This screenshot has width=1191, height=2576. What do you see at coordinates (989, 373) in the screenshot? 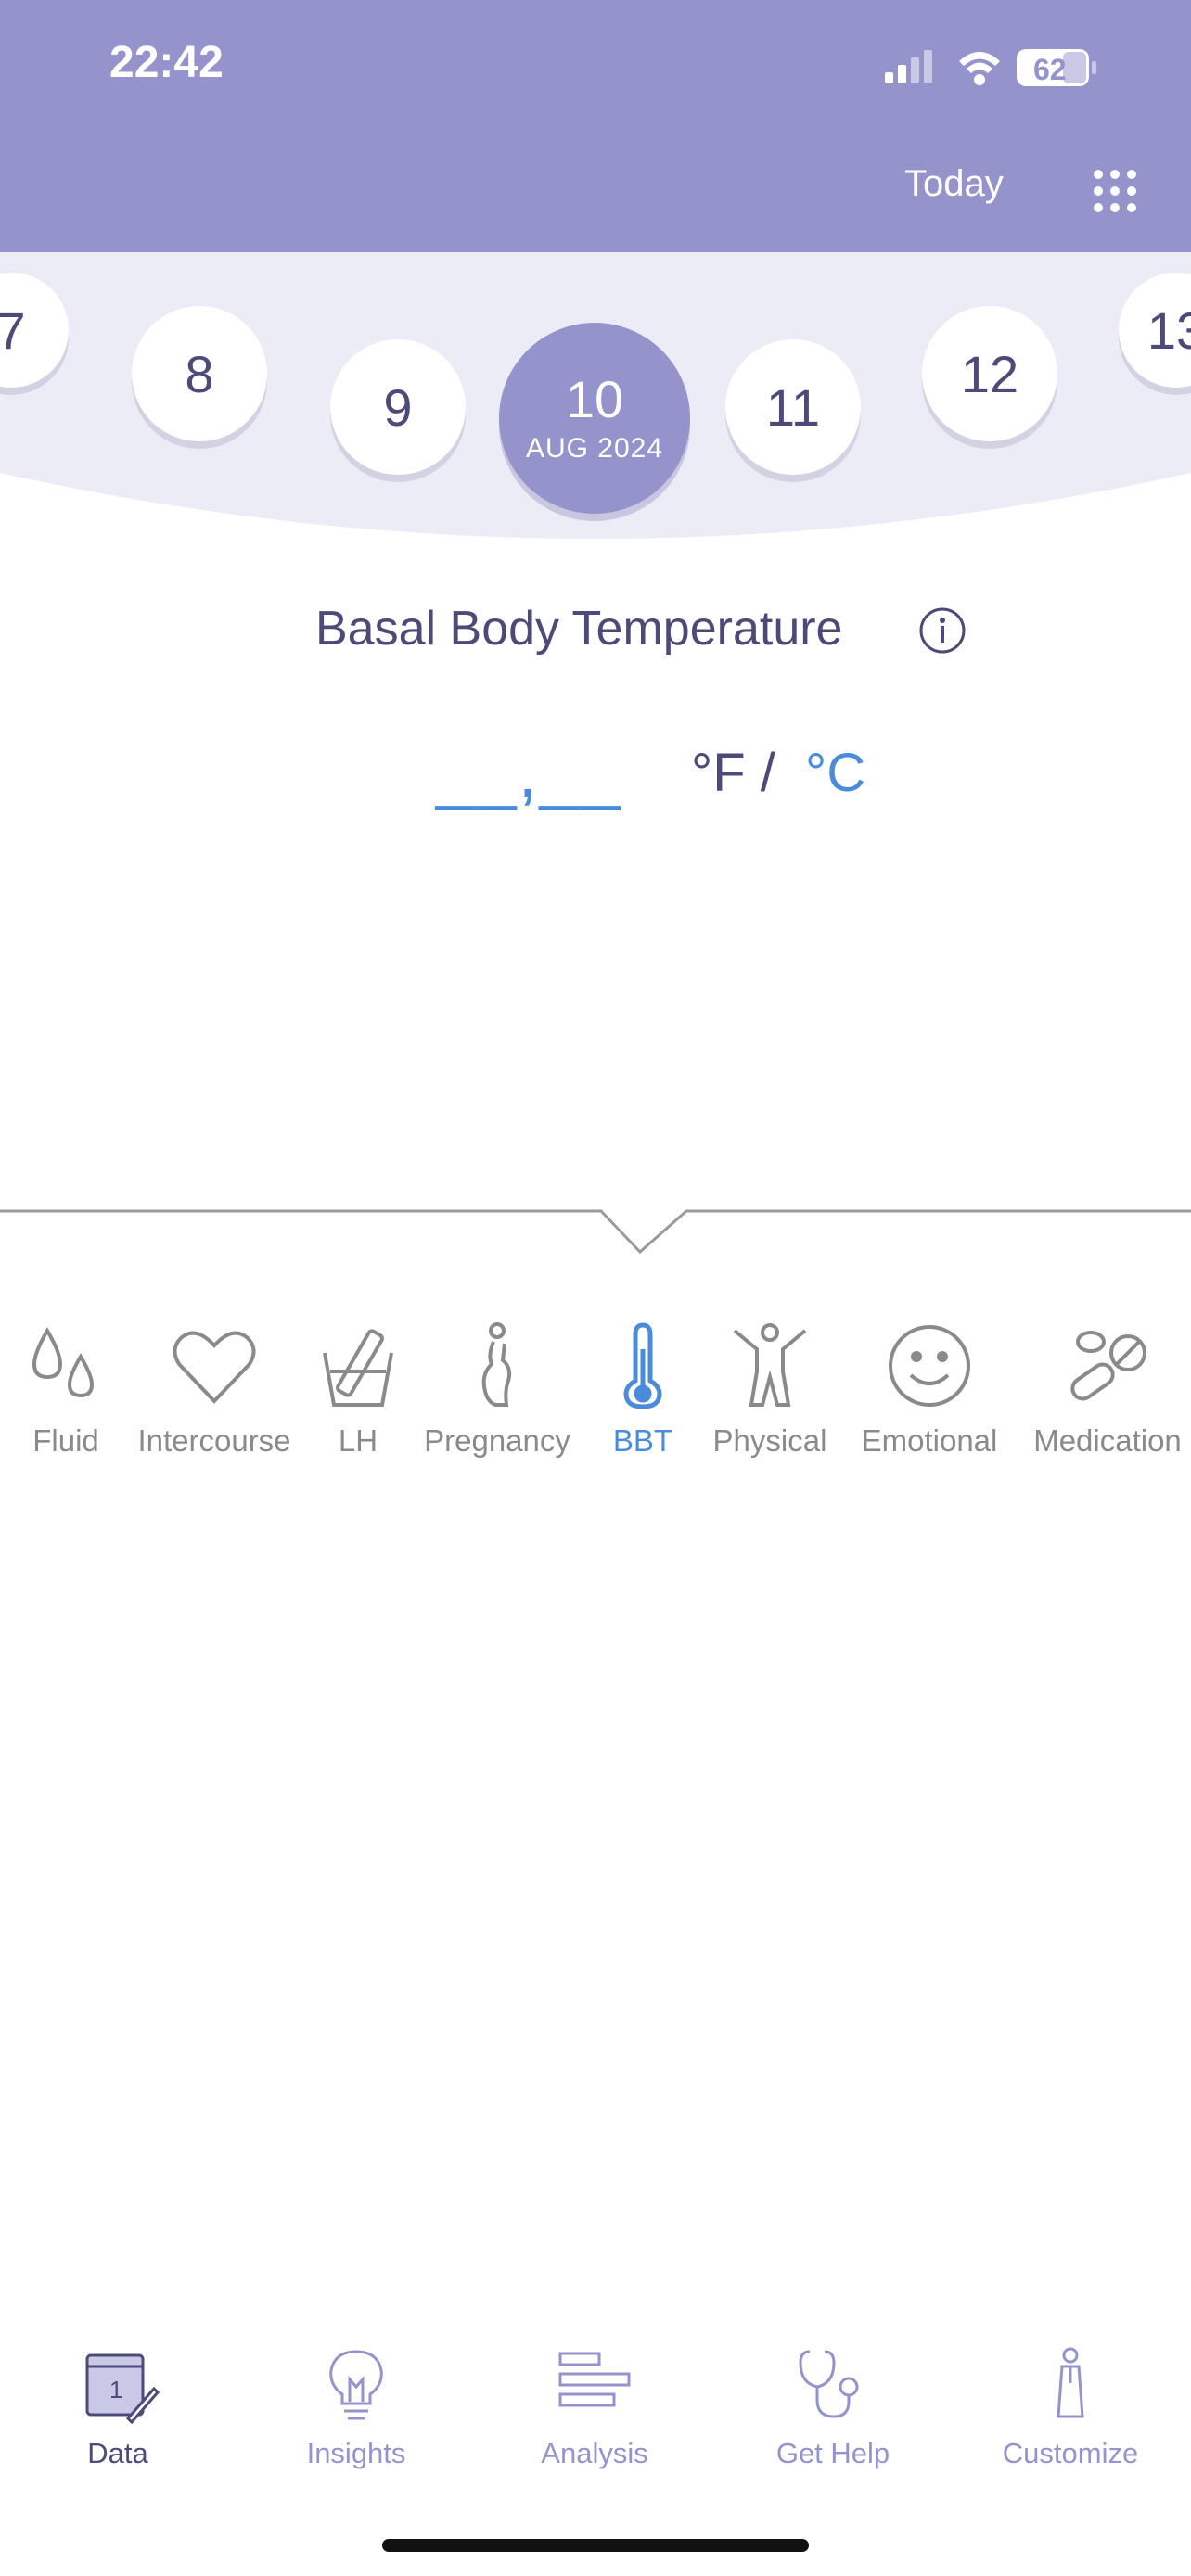
I see `day-12: 12` at bounding box center [989, 373].